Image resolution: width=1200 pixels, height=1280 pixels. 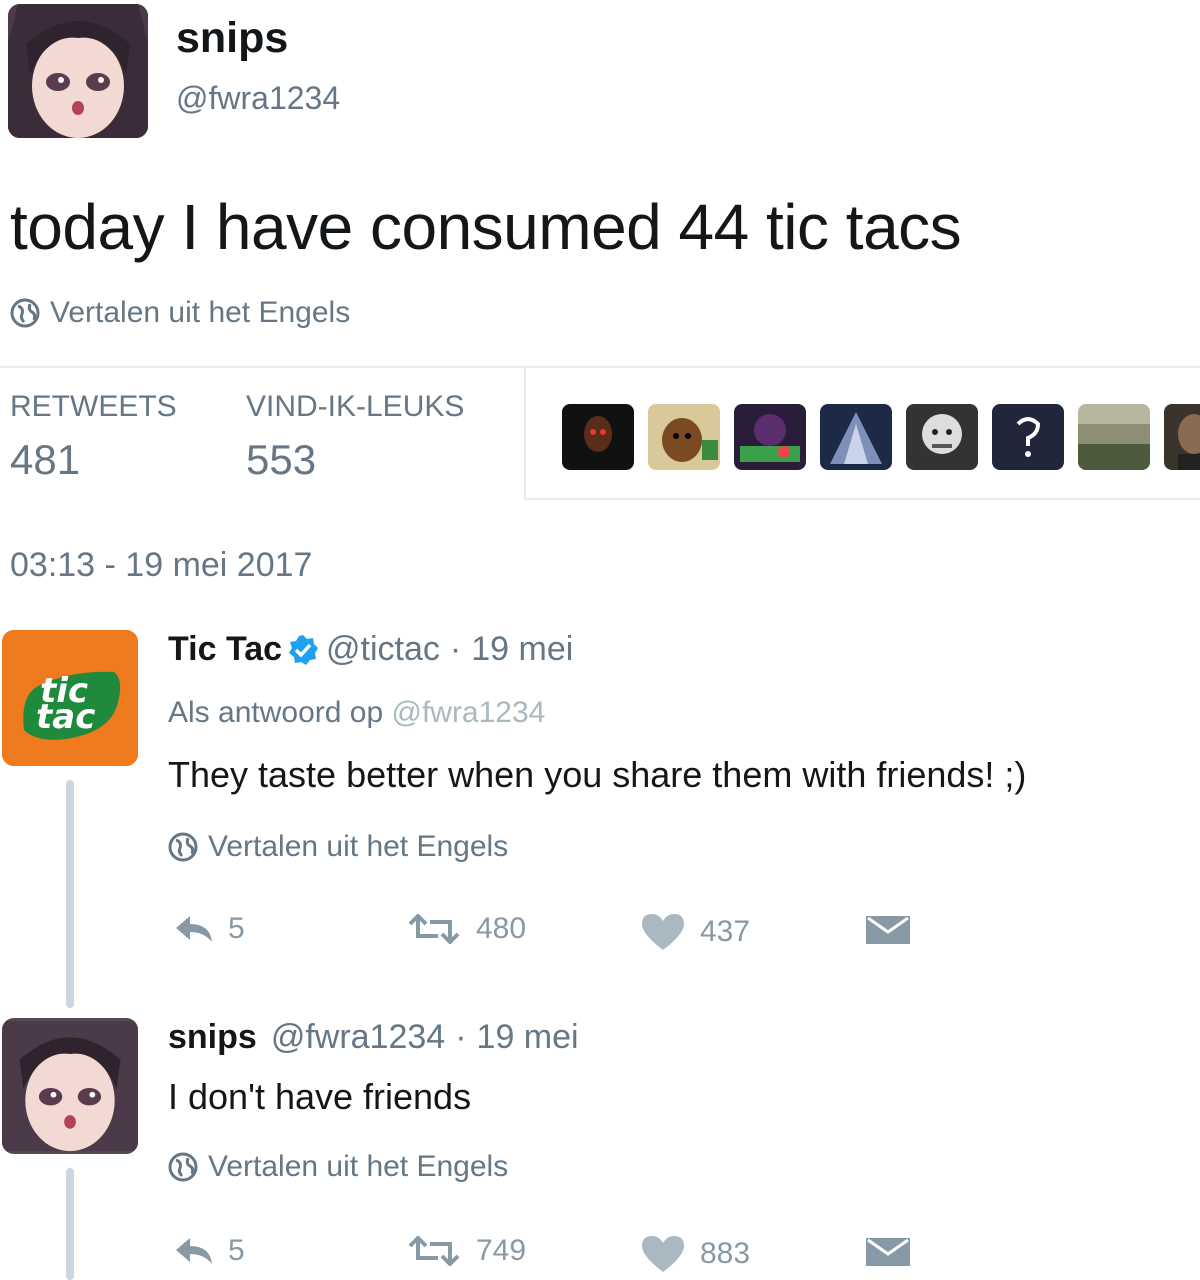 I want to click on retweets-count: 481, so click(x=45, y=460).